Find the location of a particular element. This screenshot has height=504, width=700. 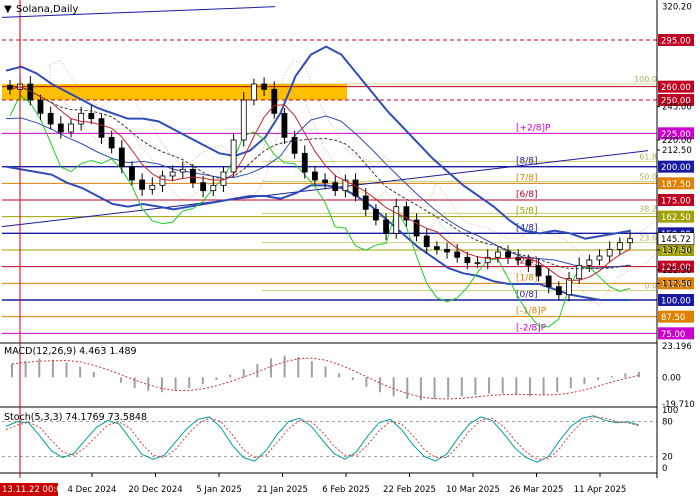

macd-y-tick-label: 23.196 is located at coordinates (677, 347).